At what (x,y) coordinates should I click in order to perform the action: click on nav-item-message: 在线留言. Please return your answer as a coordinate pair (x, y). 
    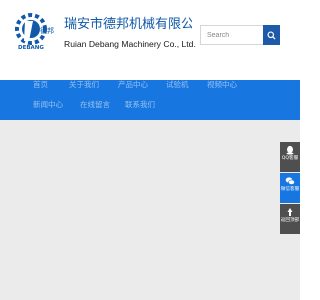
    Looking at the image, I should click on (95, 105).